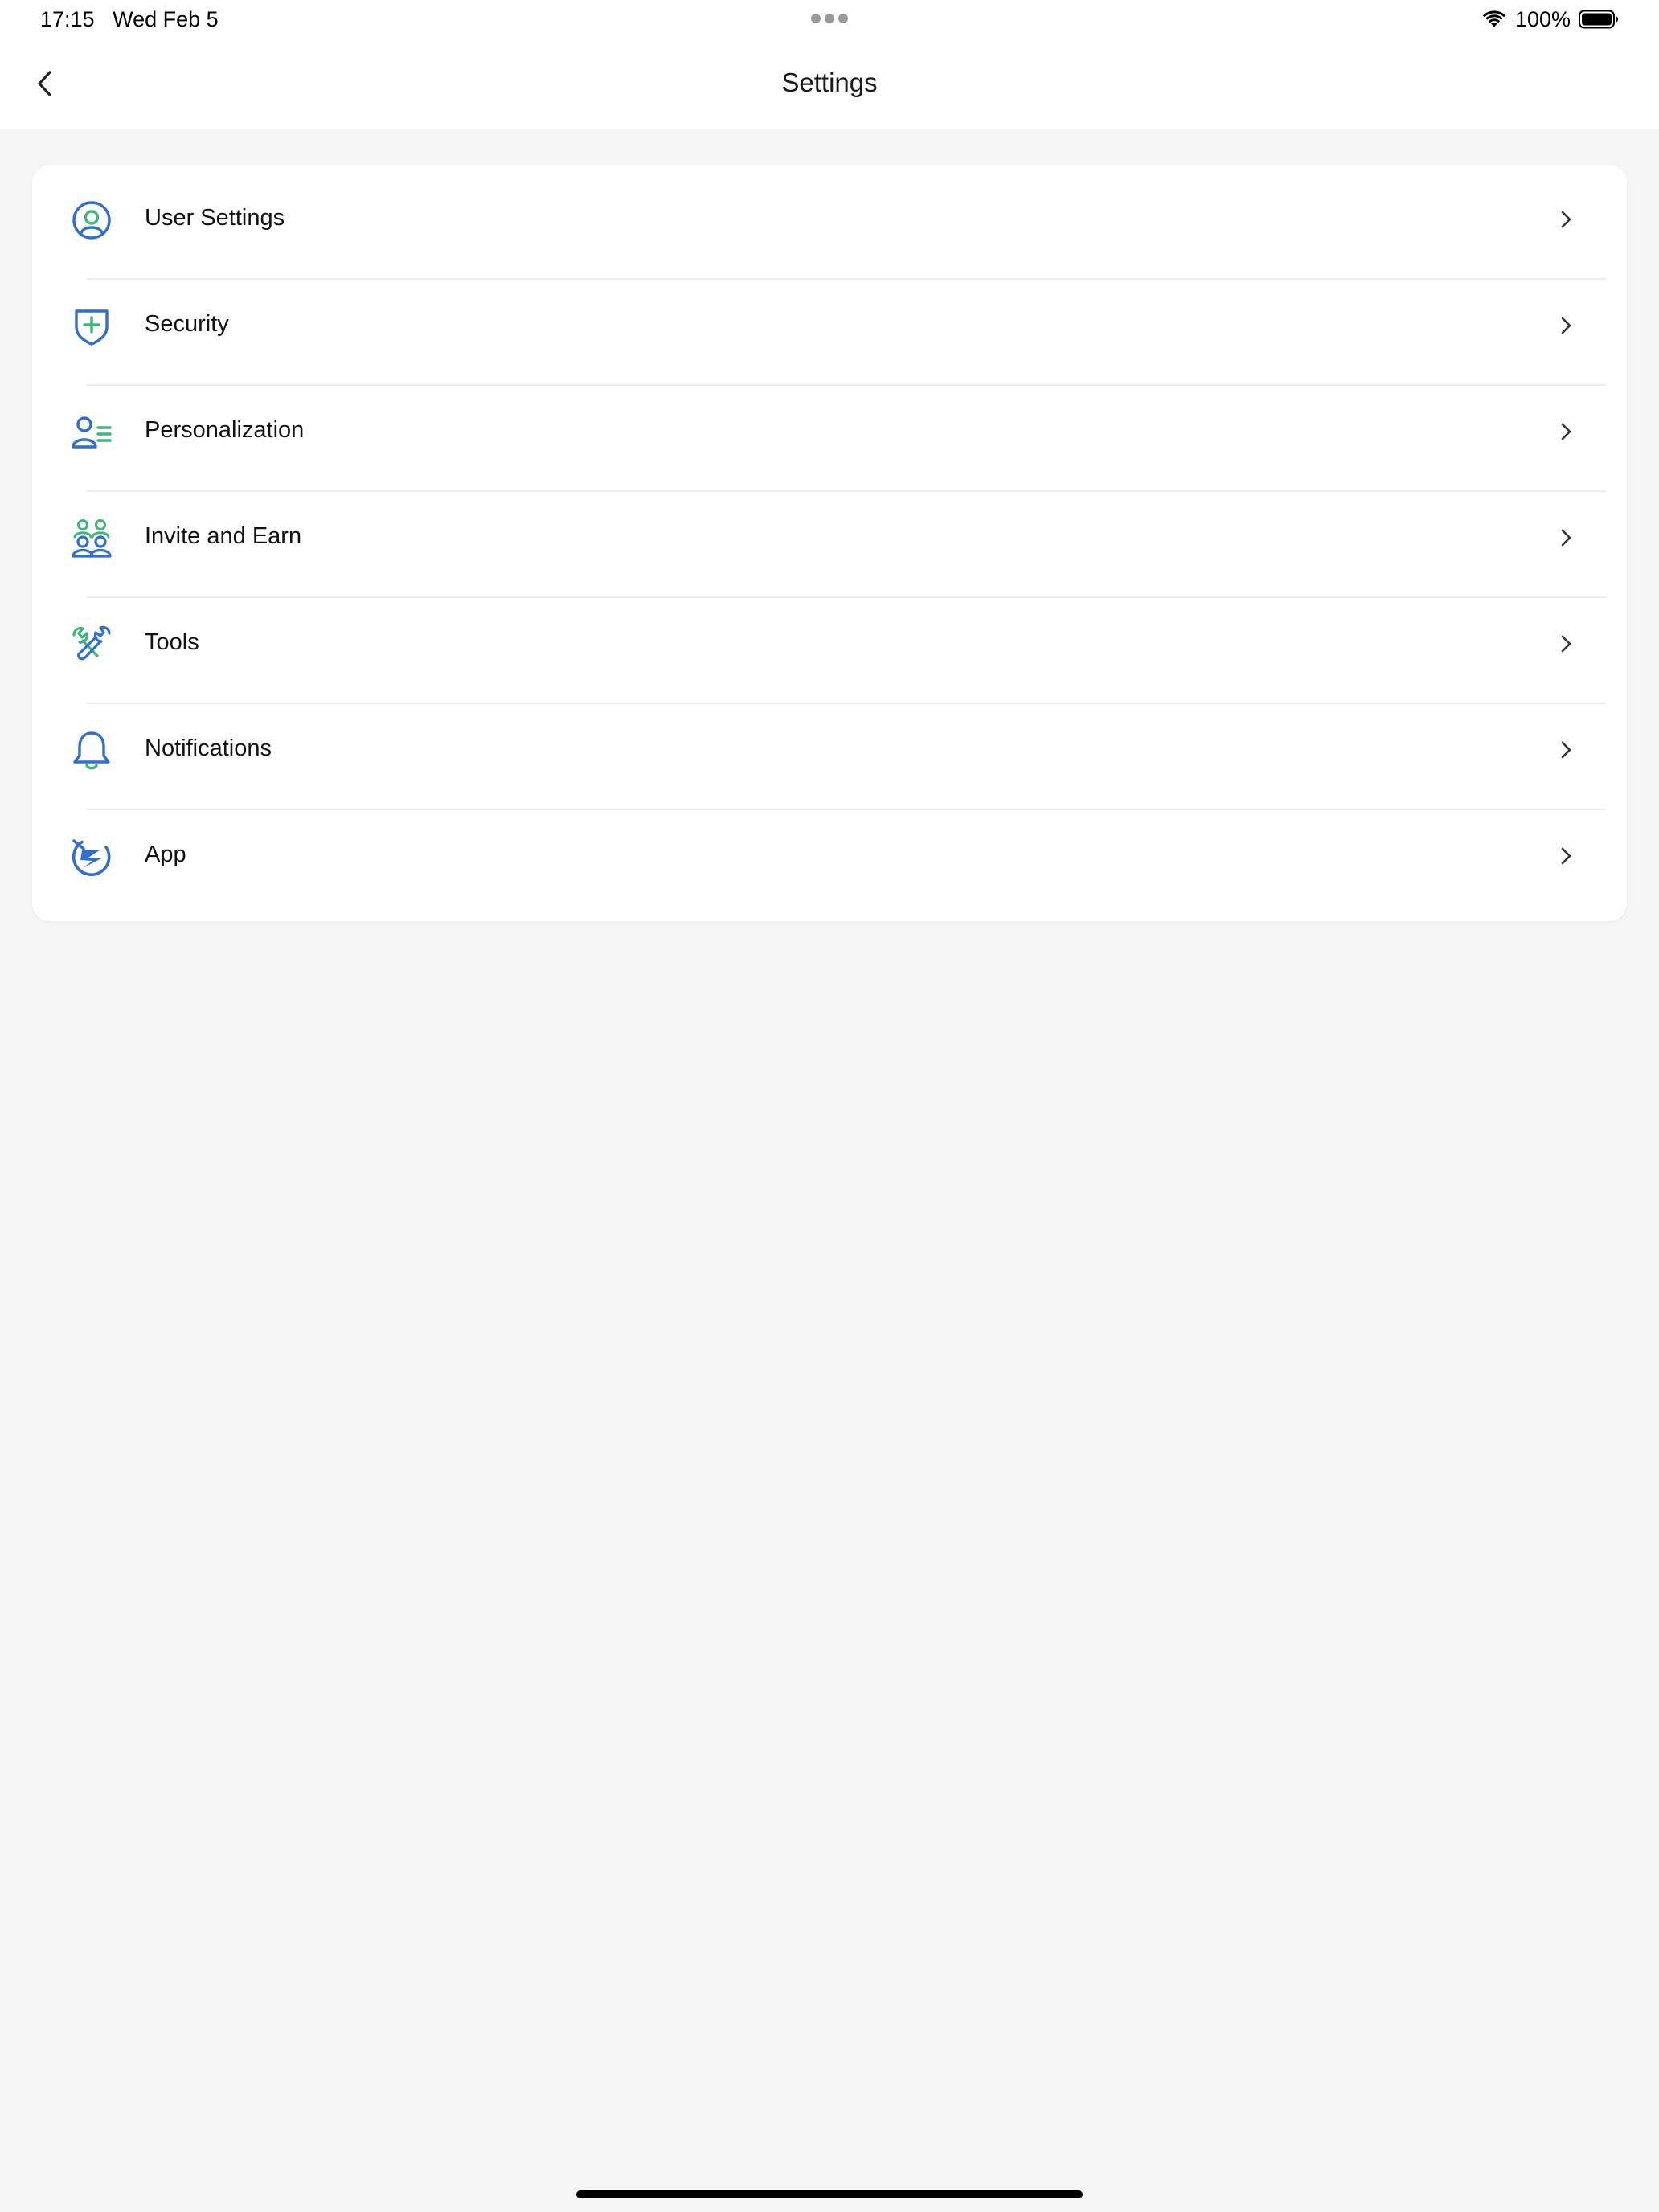 The image size is (1659, 2212). What do you see at coordinates (215, 218) in the screenshot?
I see `menu-item-label: User Settings` at bounding box center [215, 218].